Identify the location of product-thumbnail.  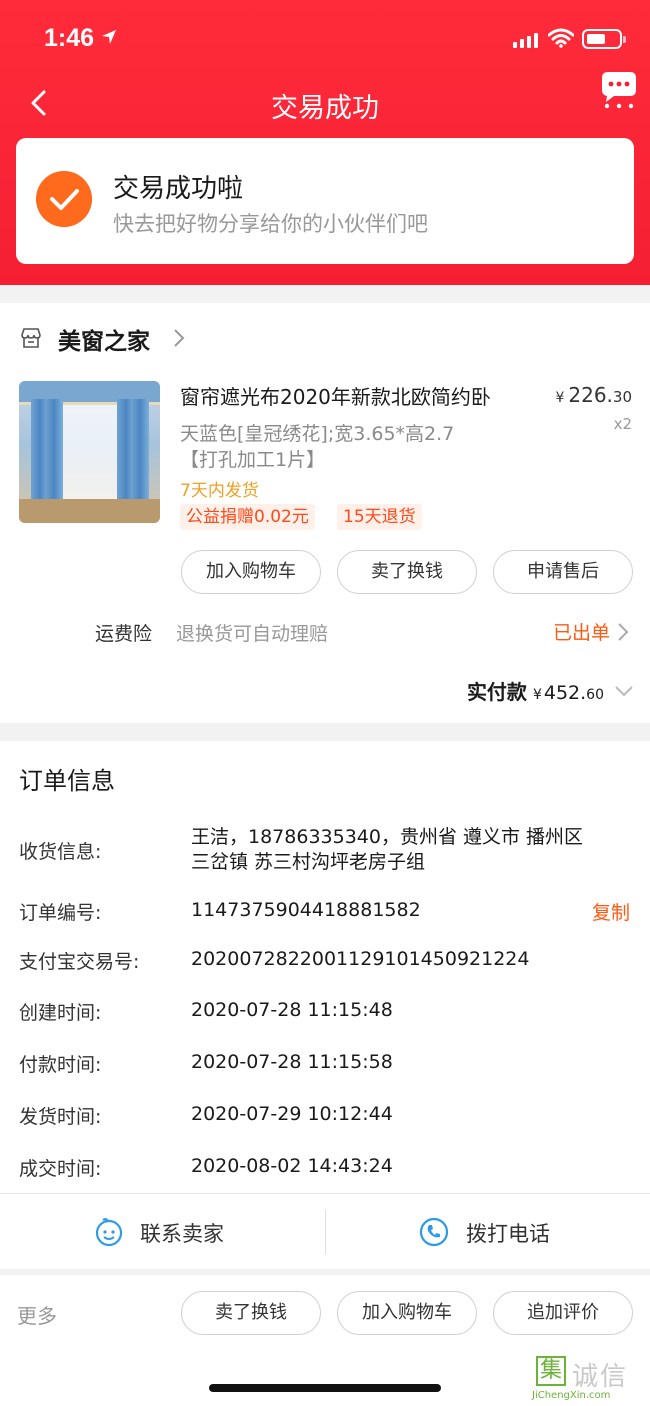
(89, 452).